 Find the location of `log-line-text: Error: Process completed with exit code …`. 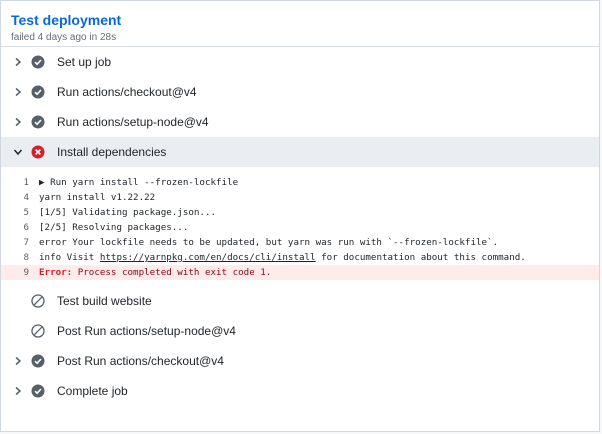

log-line-text: Error: Process completed with exit code … is located at coordinates (155, 272).